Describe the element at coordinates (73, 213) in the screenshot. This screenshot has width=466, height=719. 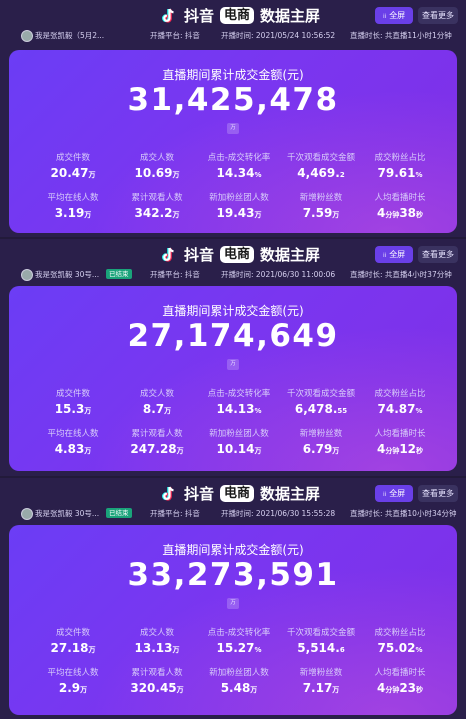
I see `stat-value: 3.19万` at that location.